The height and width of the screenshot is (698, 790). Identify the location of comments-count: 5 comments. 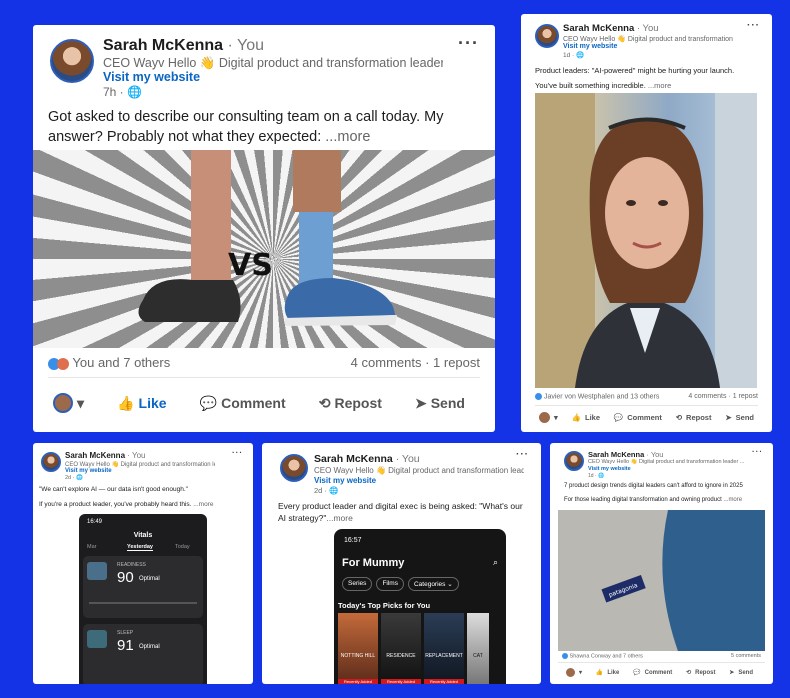
(746, 656).